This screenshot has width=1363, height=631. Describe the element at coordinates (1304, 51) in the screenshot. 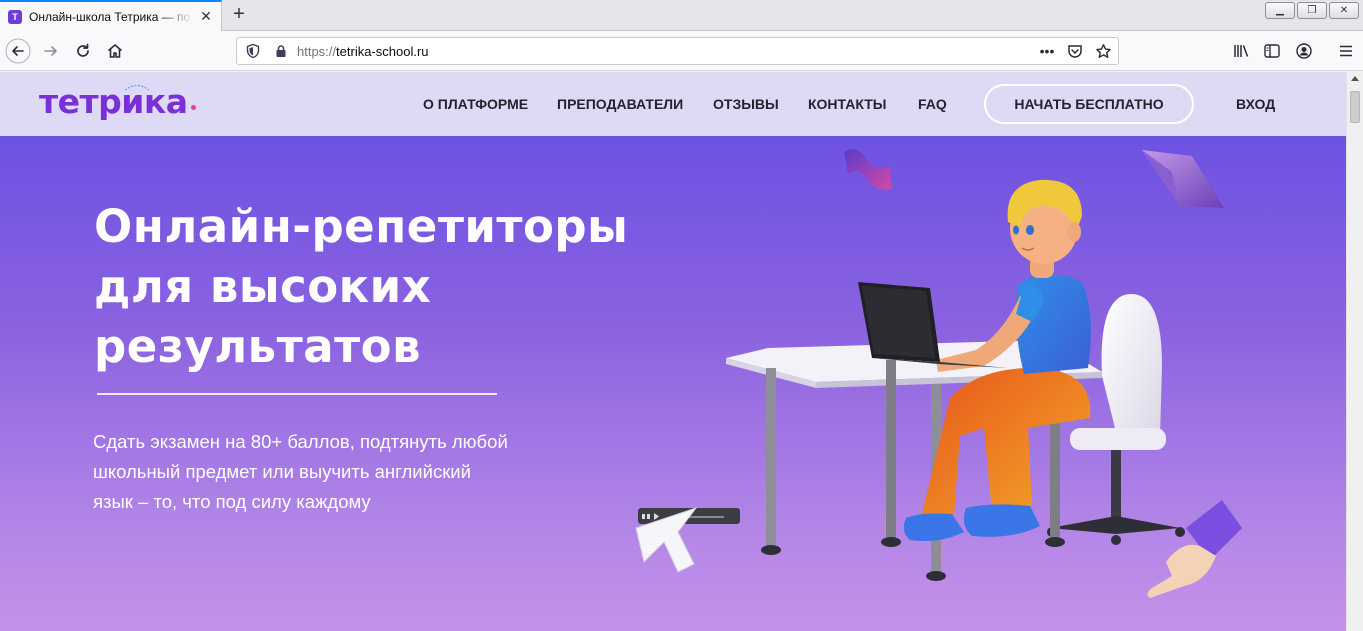

I see `account-icon` at that location.